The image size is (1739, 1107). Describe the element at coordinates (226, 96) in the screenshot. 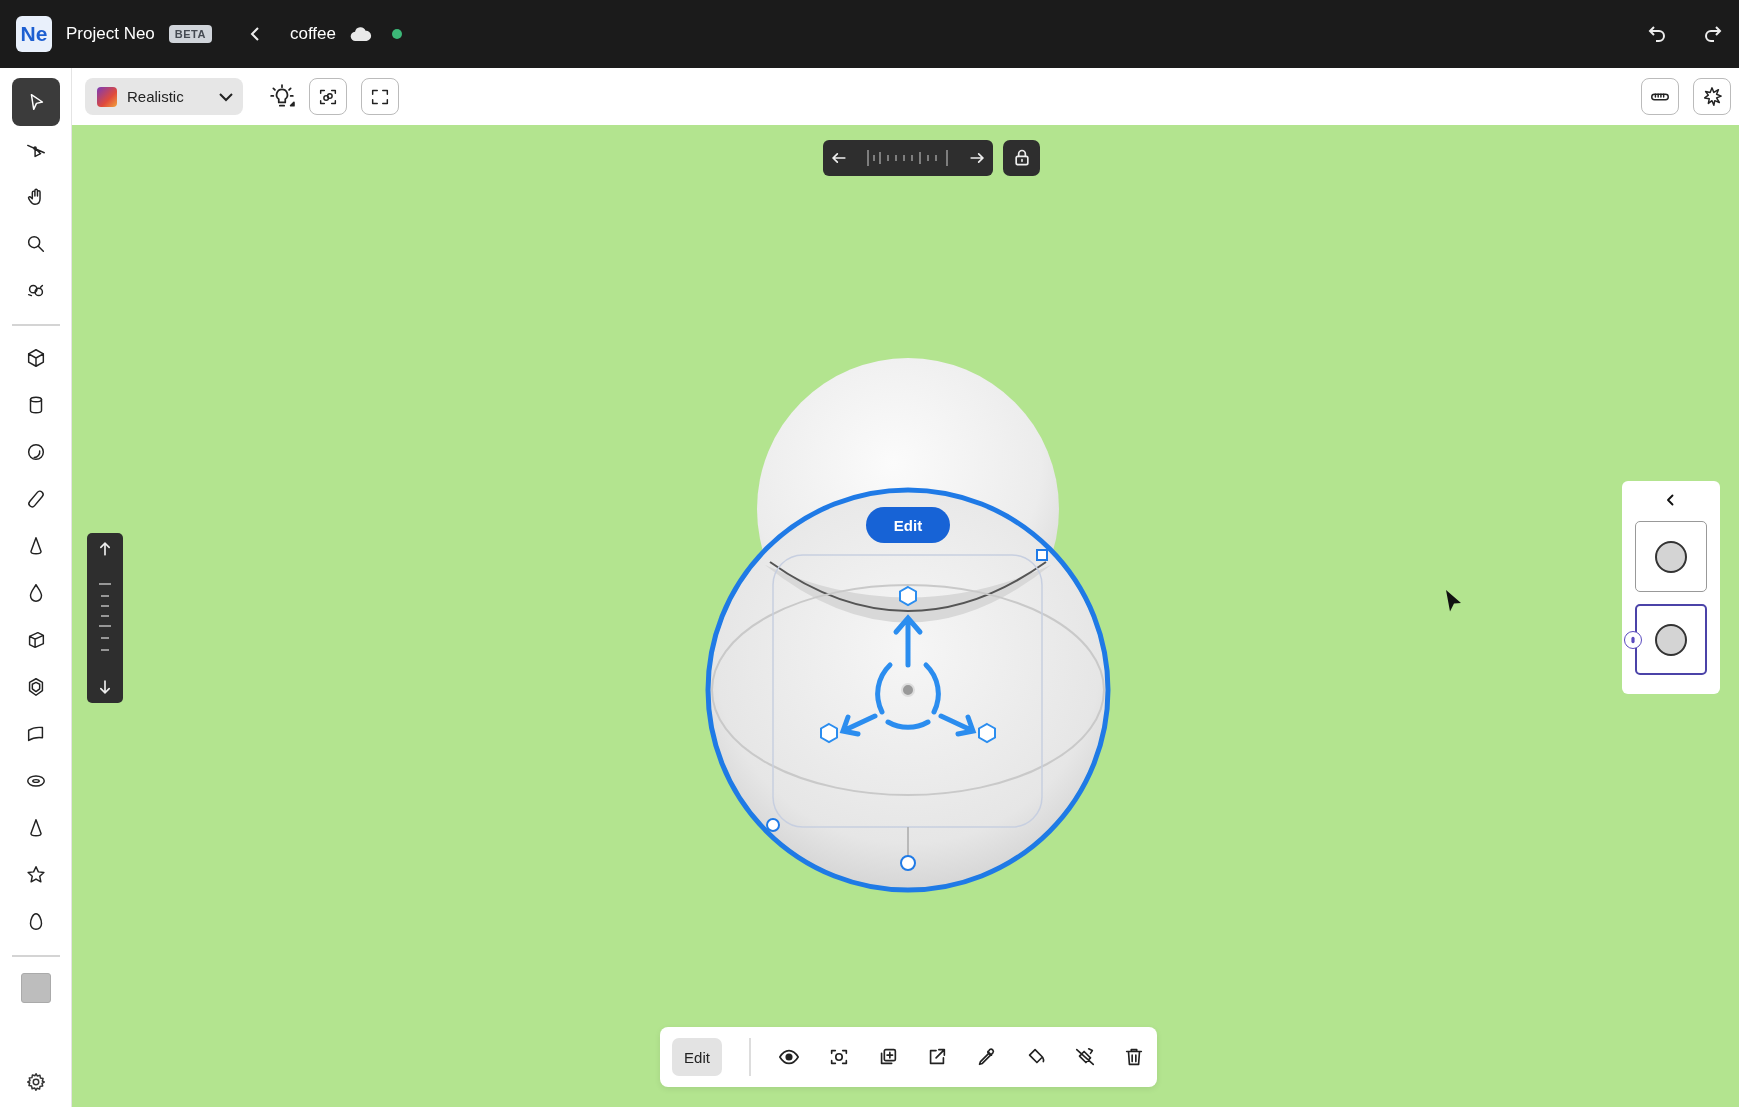

I see `chevron-down-icon` at that location.